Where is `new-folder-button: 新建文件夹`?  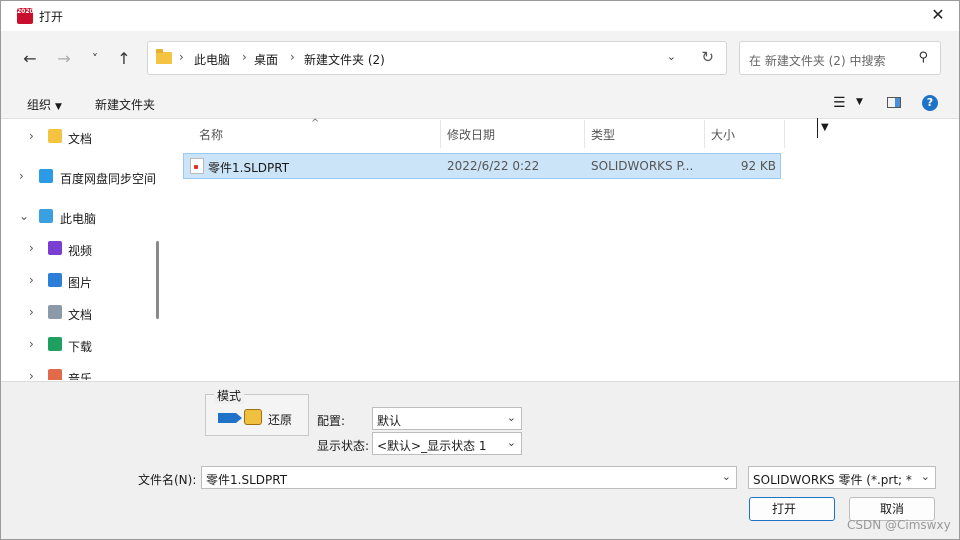 new-folder-button: 新建文件夹 is located at coordinates (125, 104).